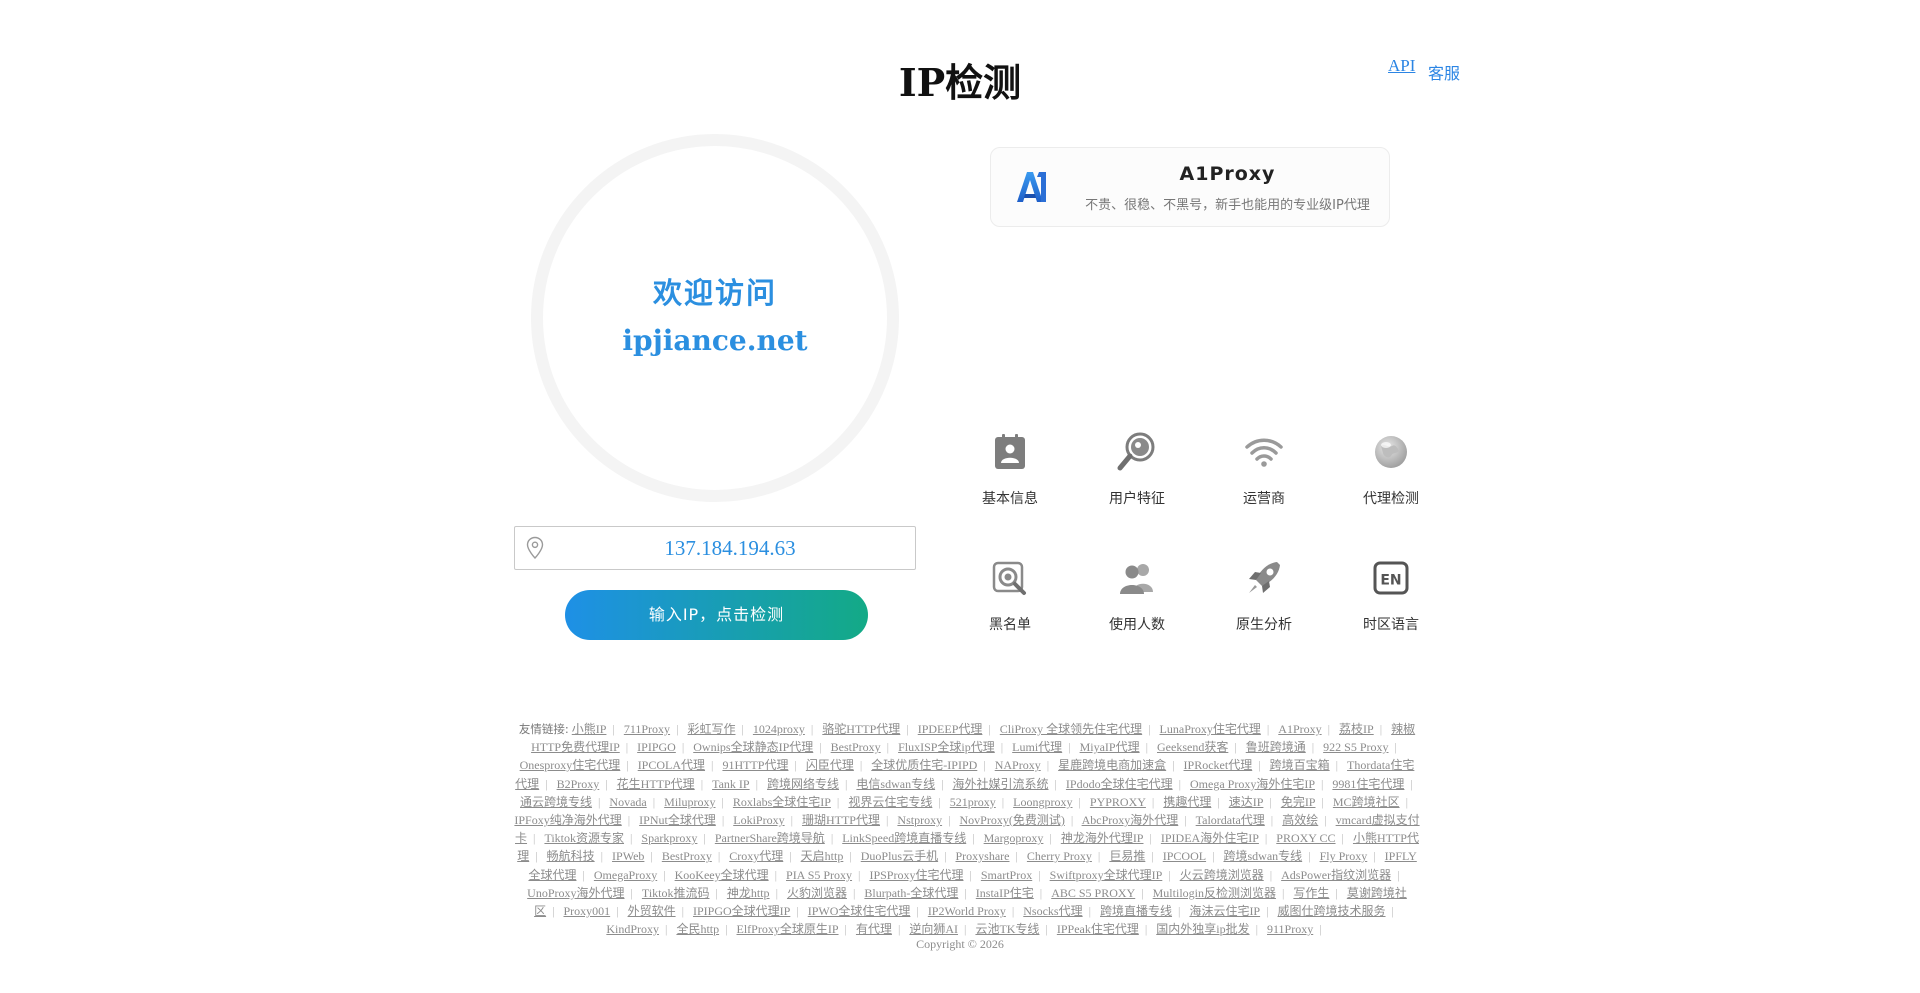  I want to click on friend-link: 火豹浏览器, so click(817, 893).